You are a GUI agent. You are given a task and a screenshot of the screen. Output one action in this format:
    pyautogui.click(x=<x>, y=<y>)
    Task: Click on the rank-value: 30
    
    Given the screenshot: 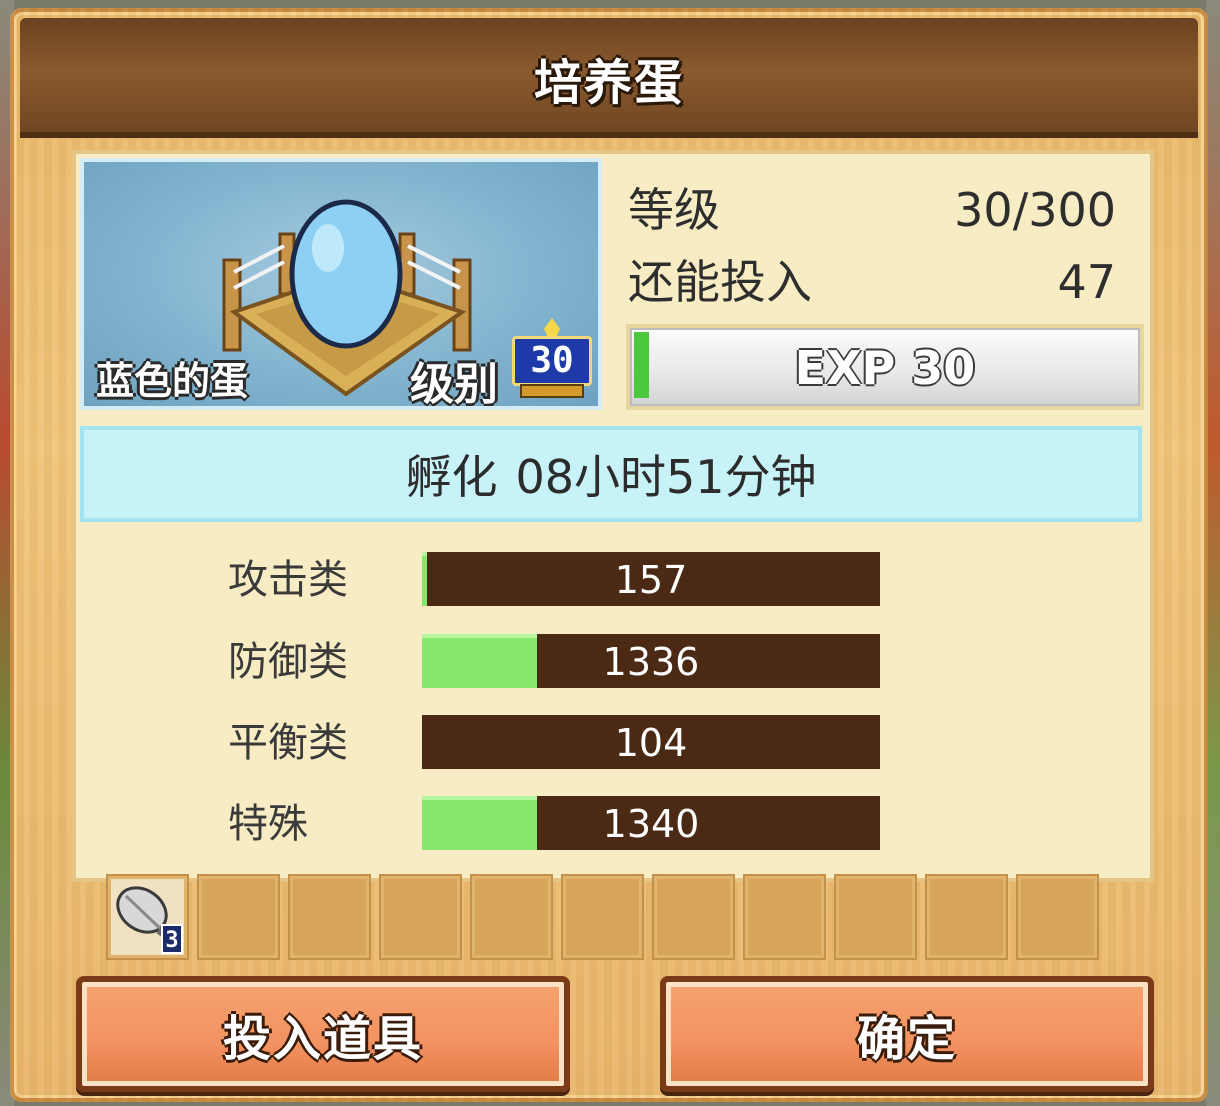 What is the action you would take?
    pyautogui.click(x=552, y=361)
    